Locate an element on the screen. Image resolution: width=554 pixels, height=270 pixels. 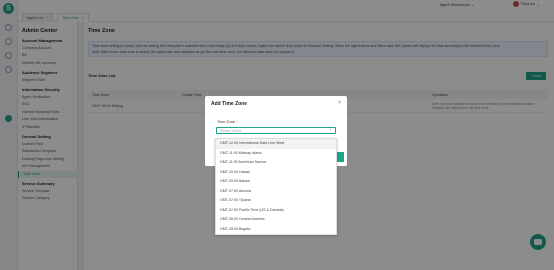
dropdown-option: GMT-07:00 Arizona is located at coordinates (276, 192).